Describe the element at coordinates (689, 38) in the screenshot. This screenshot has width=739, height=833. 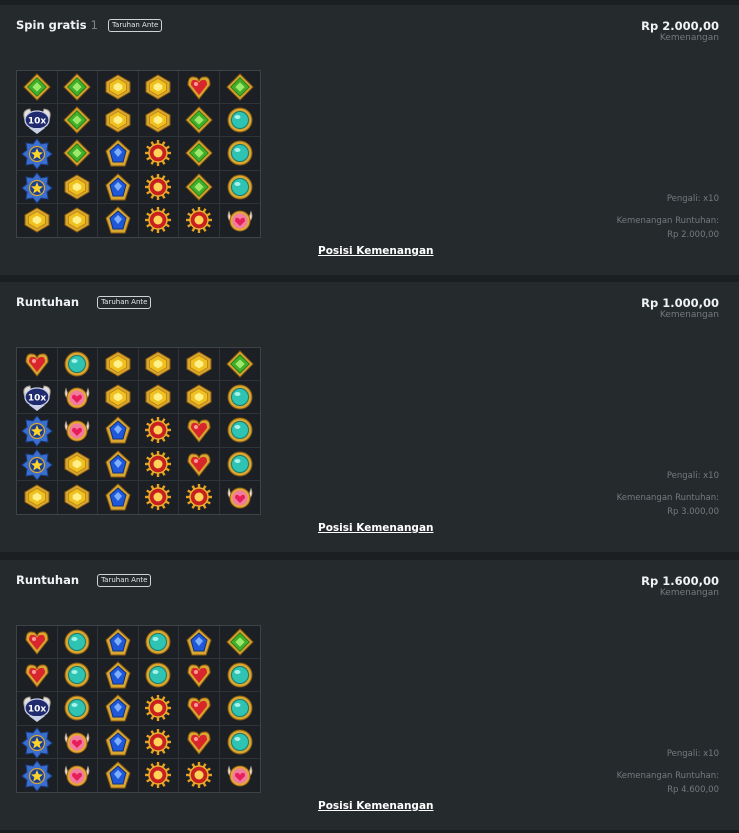
I see `win-amount-label: Kemenangan` at that location.